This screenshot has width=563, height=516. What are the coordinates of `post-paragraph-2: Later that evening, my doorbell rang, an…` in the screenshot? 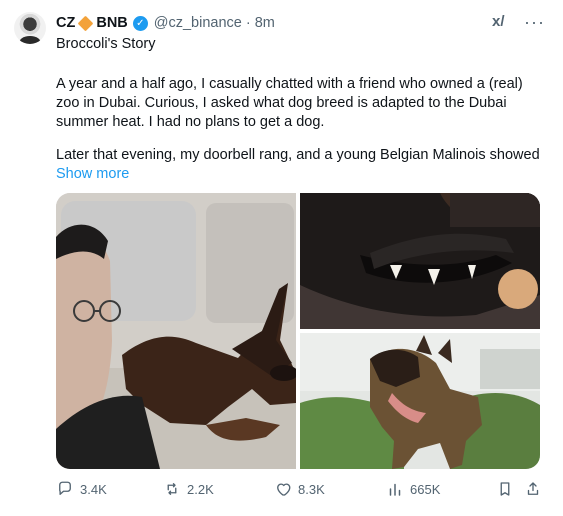 It's located at (298, 155).